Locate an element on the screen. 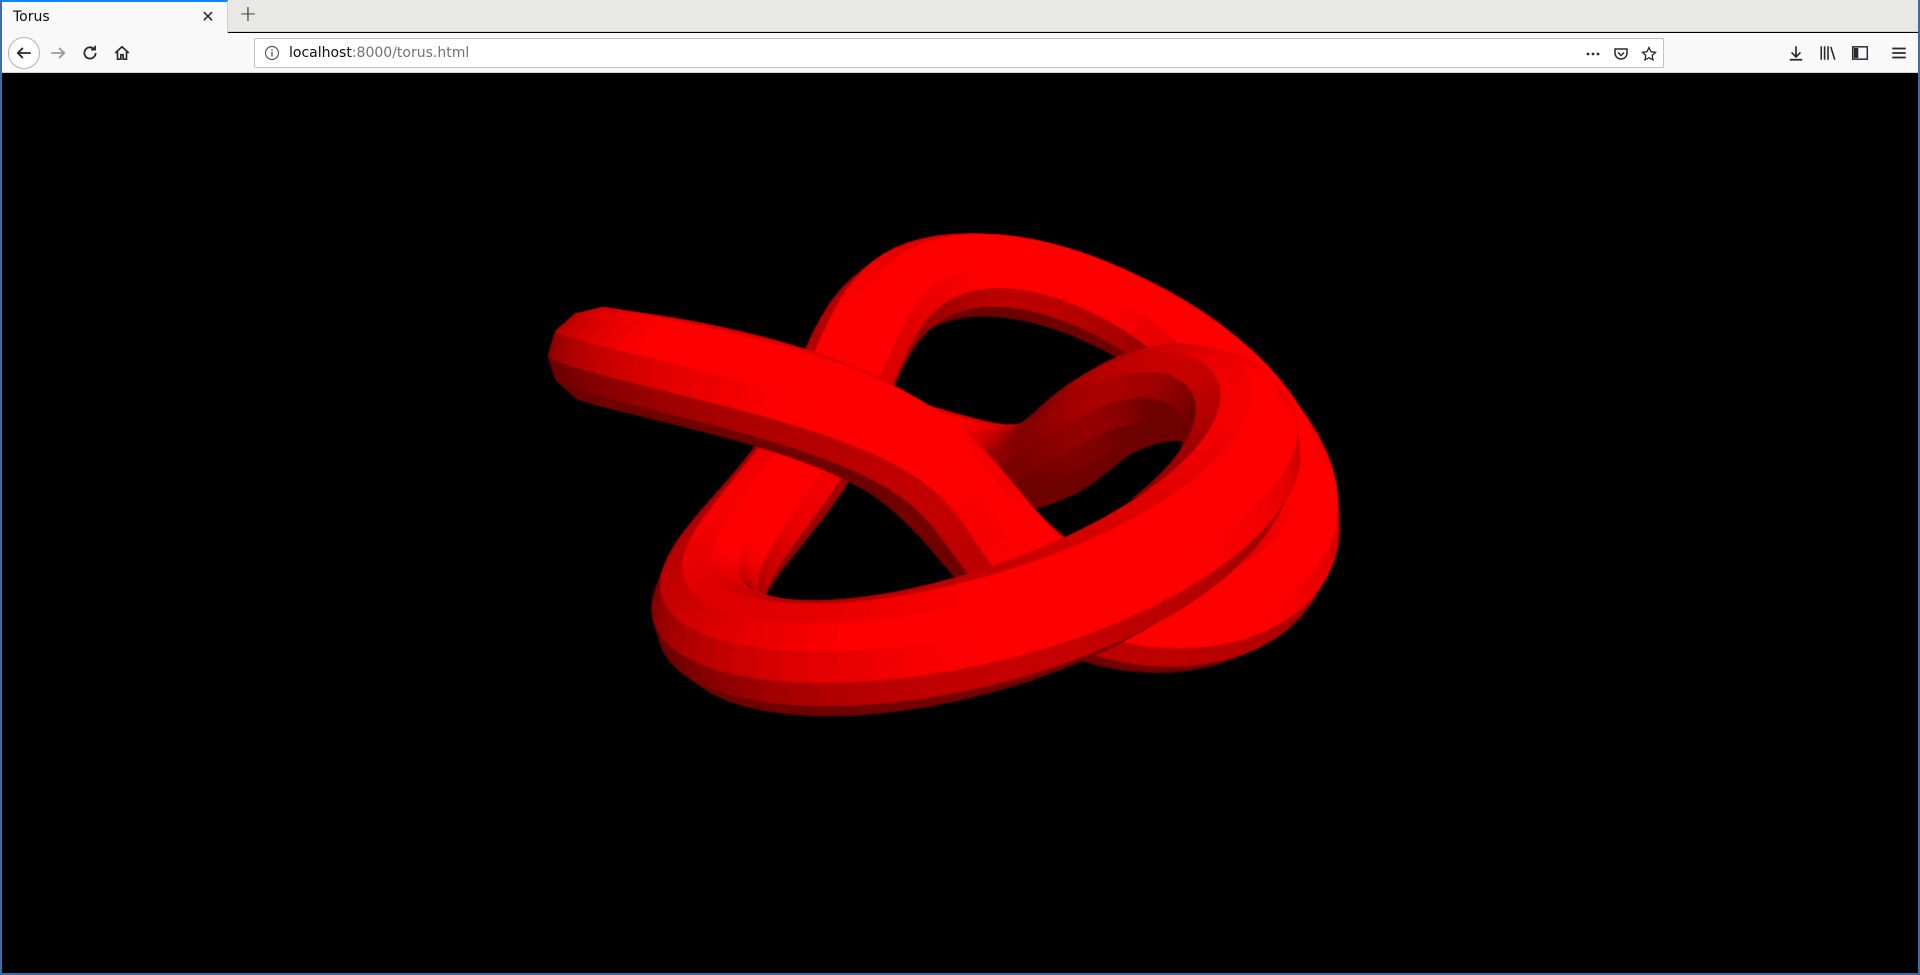  bookmark-star-icon is located at coordinates (1649, 54).